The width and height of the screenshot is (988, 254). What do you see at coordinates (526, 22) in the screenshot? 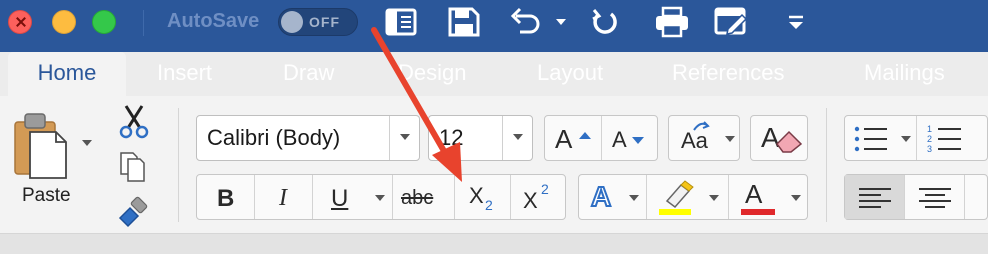
I see `undo-icon` at bounding box center [526, 22].